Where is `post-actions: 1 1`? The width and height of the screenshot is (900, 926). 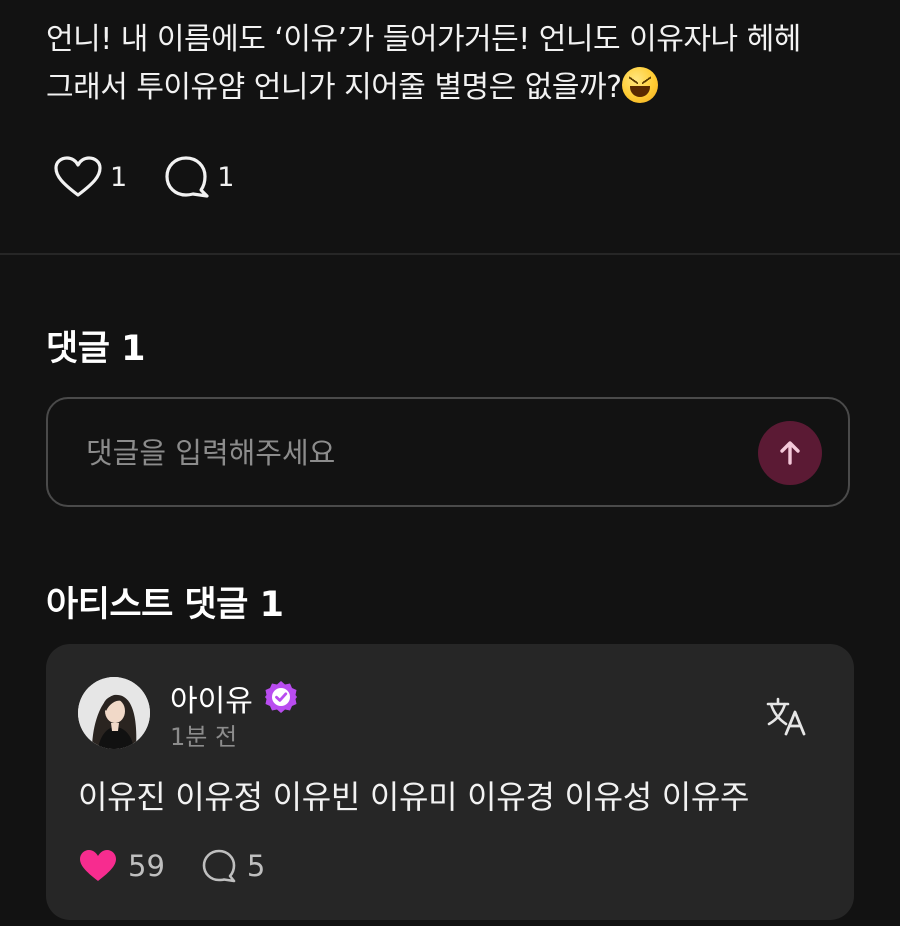 post-actions: 1 1 is located at coordinates (143, 177).